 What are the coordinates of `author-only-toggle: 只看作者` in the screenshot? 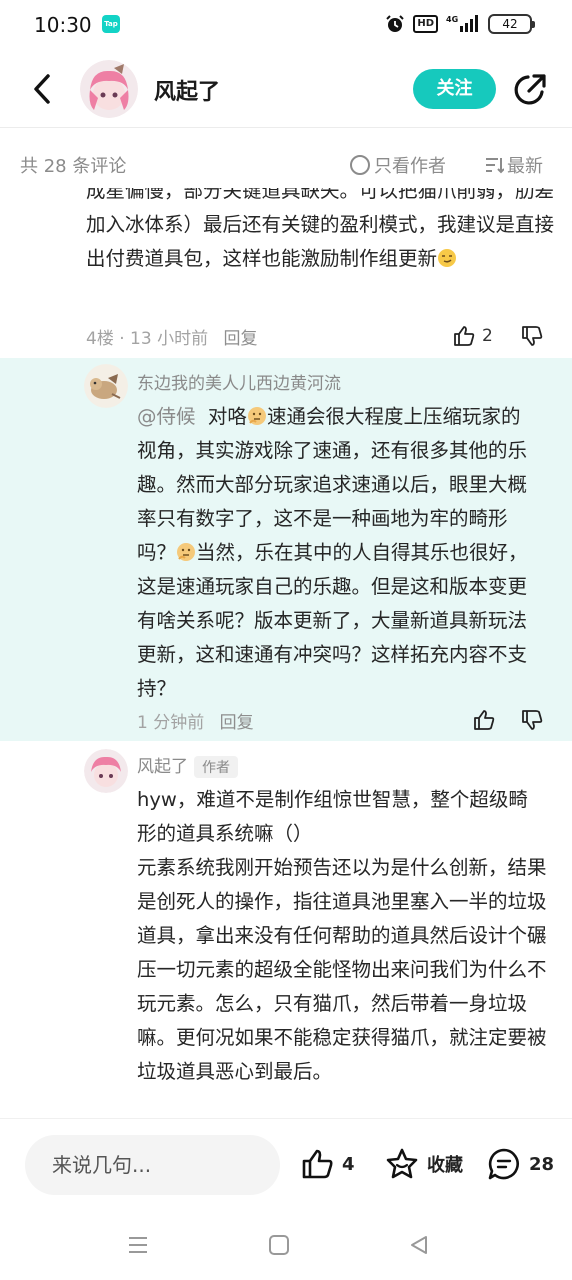 It's located at (398, 165).